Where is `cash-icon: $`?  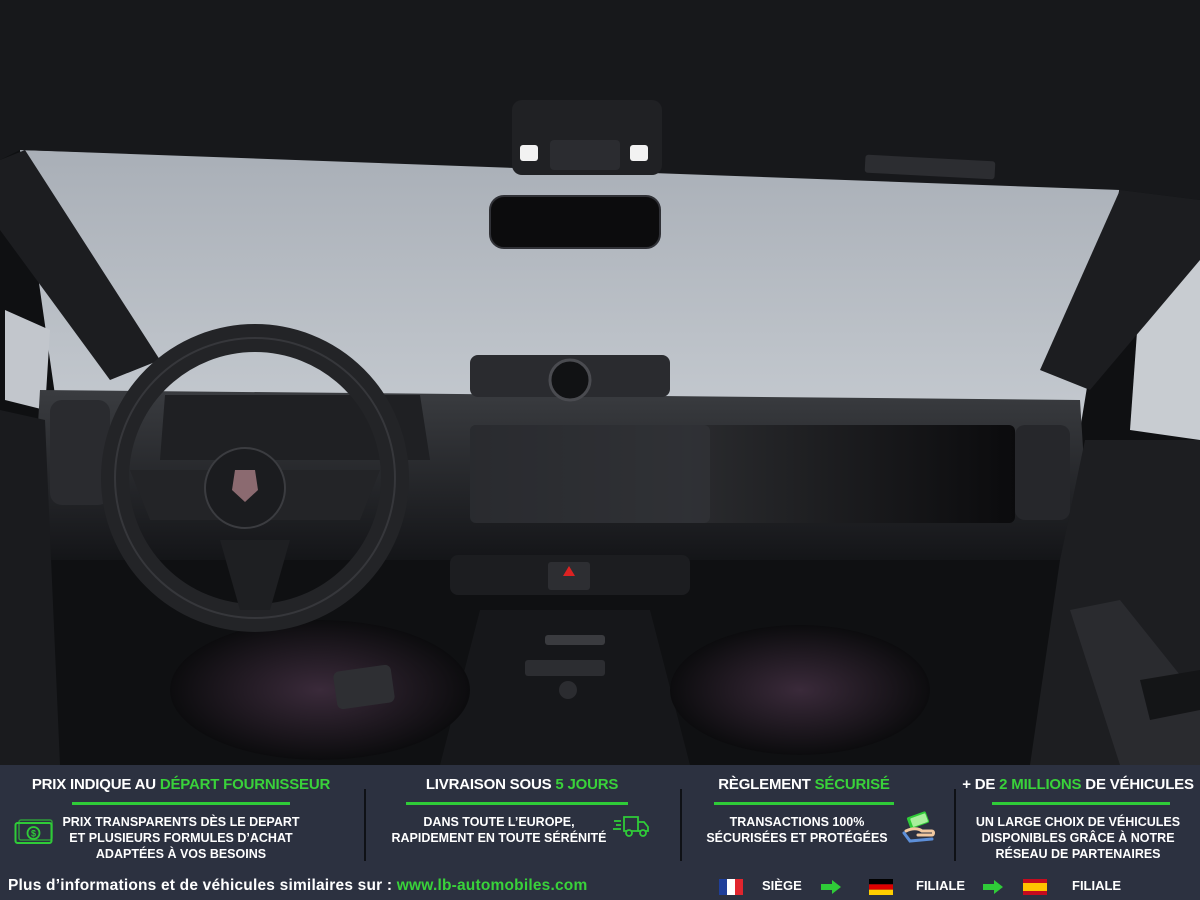 cash-icon: $ is located at coordinates (33, 831).